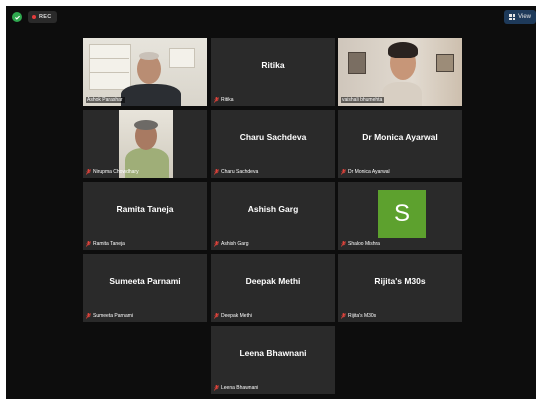 The height and width of the screenshot is (399, 536). Describe the element at coordinates (273, 65) in the screenshot. I see `participant-display-name: Ritika` at that location.